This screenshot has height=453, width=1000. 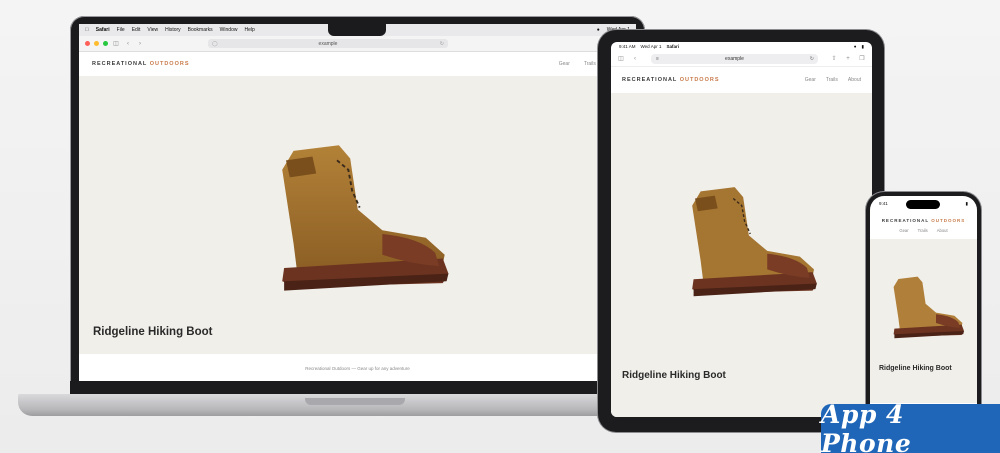 What do you see at coordinates (140, 44) in the screenshot?
I see `forward-icon: ›` at bounding box center [140, 44].